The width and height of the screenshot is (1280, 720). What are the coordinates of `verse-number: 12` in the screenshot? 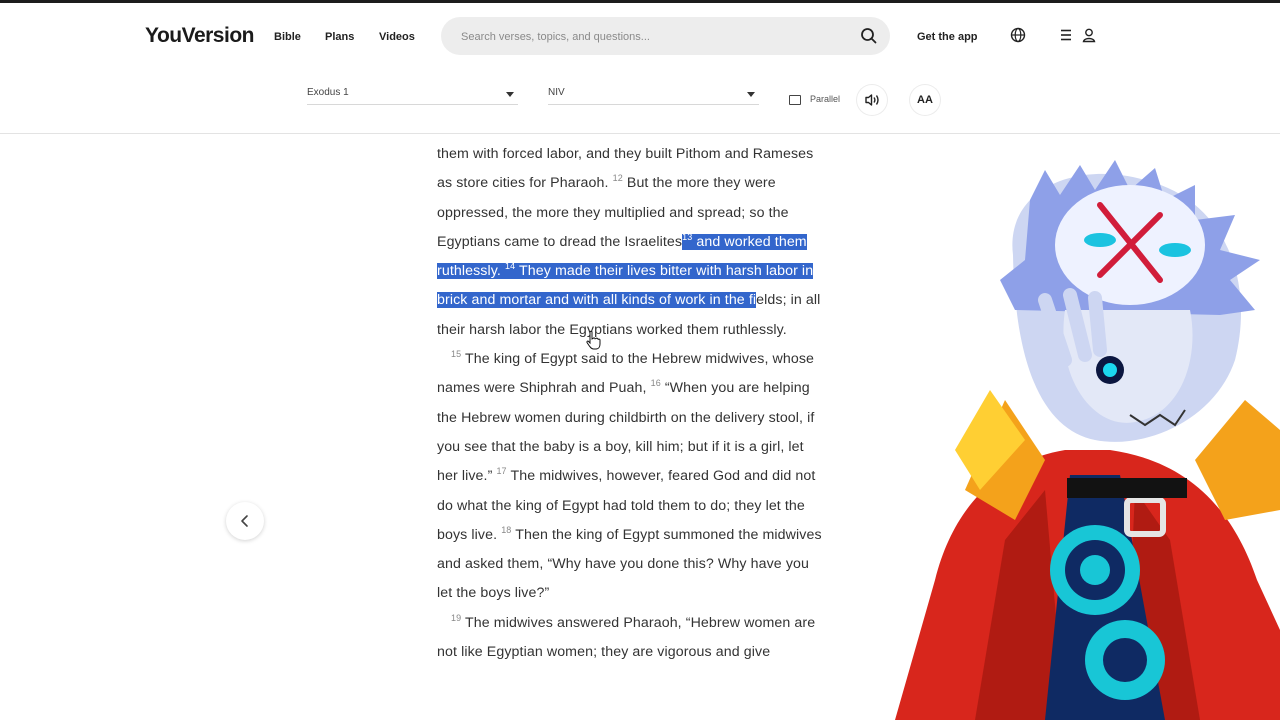 It's located at (617, 178).